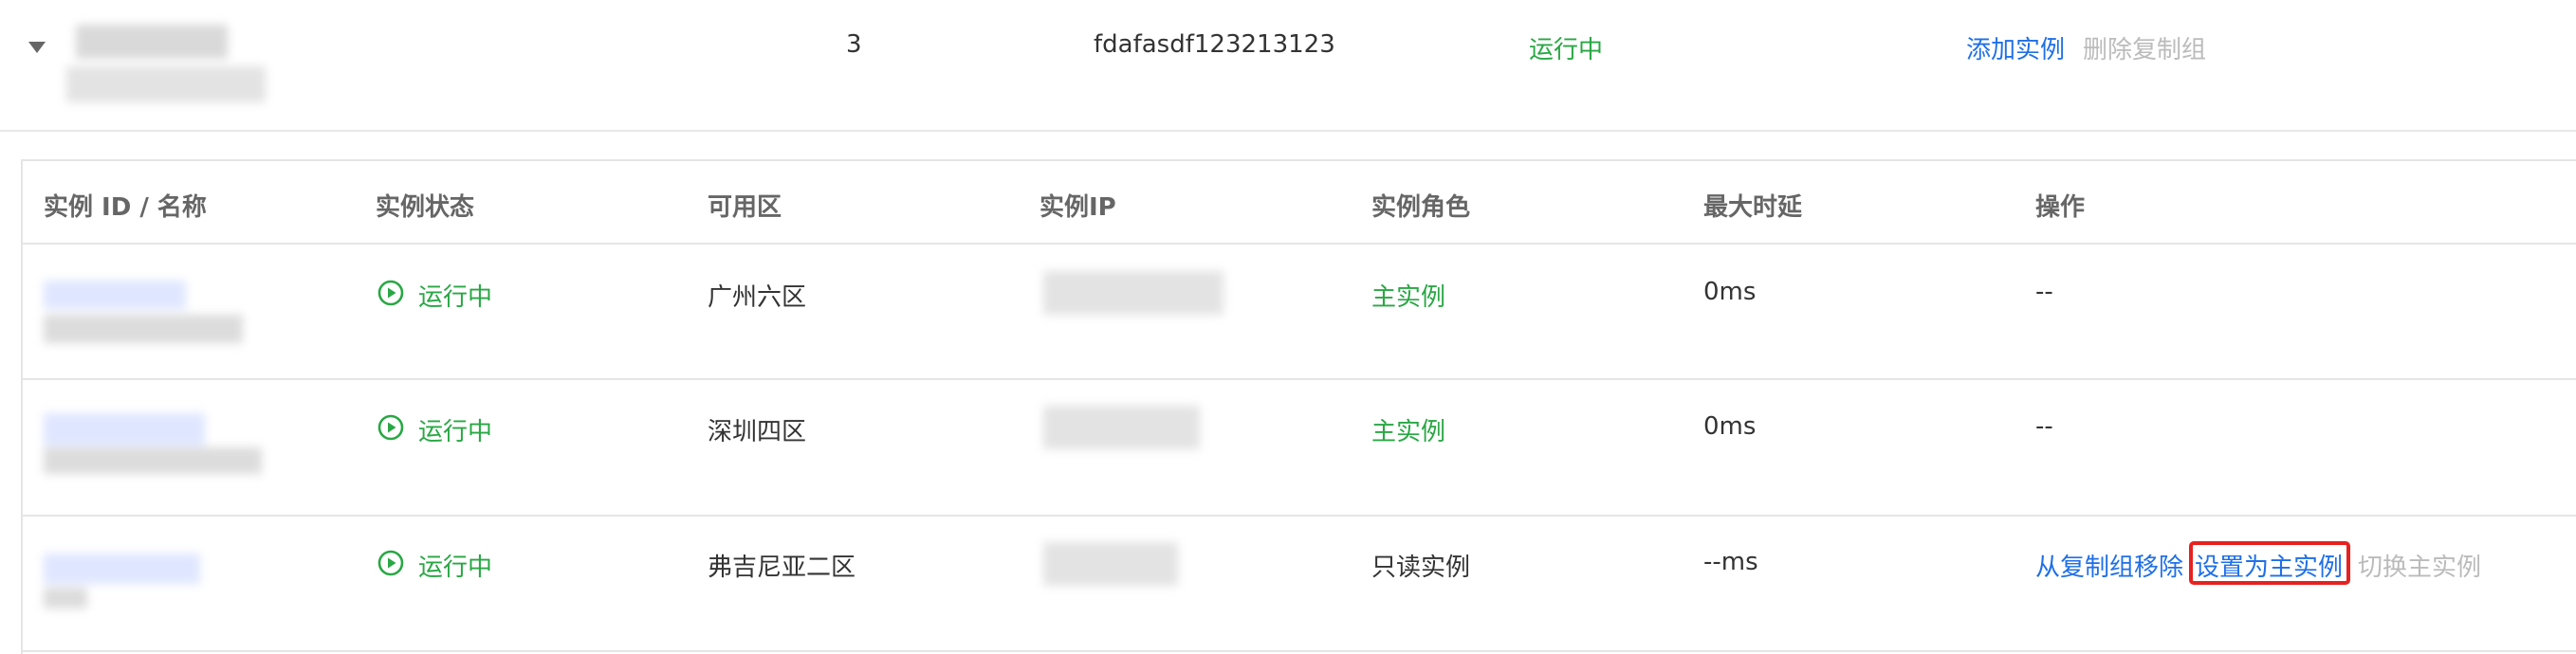  I want to click on add-instance-link: 添加实例, so click(2015, 47).